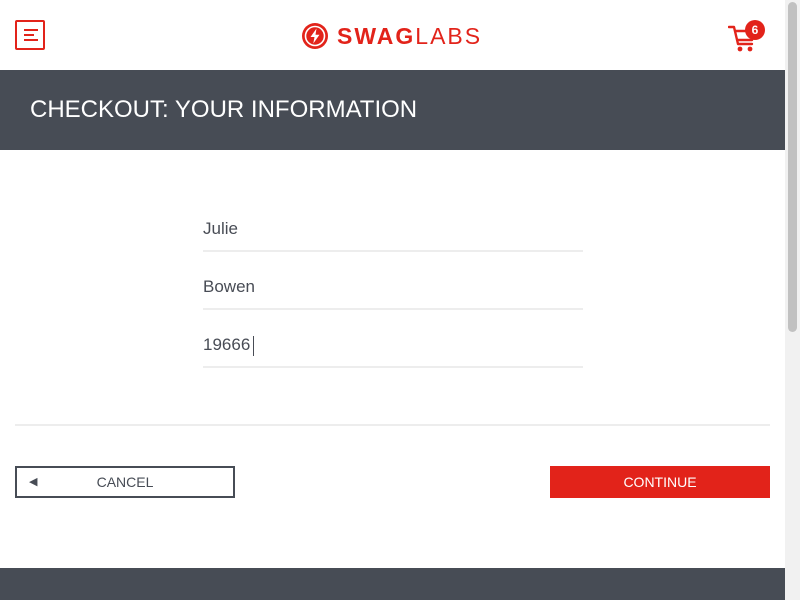  What do you see at coordinates (393, 288) in the screenshot?
I see `last-name-field` at bounding box center [393, 288].